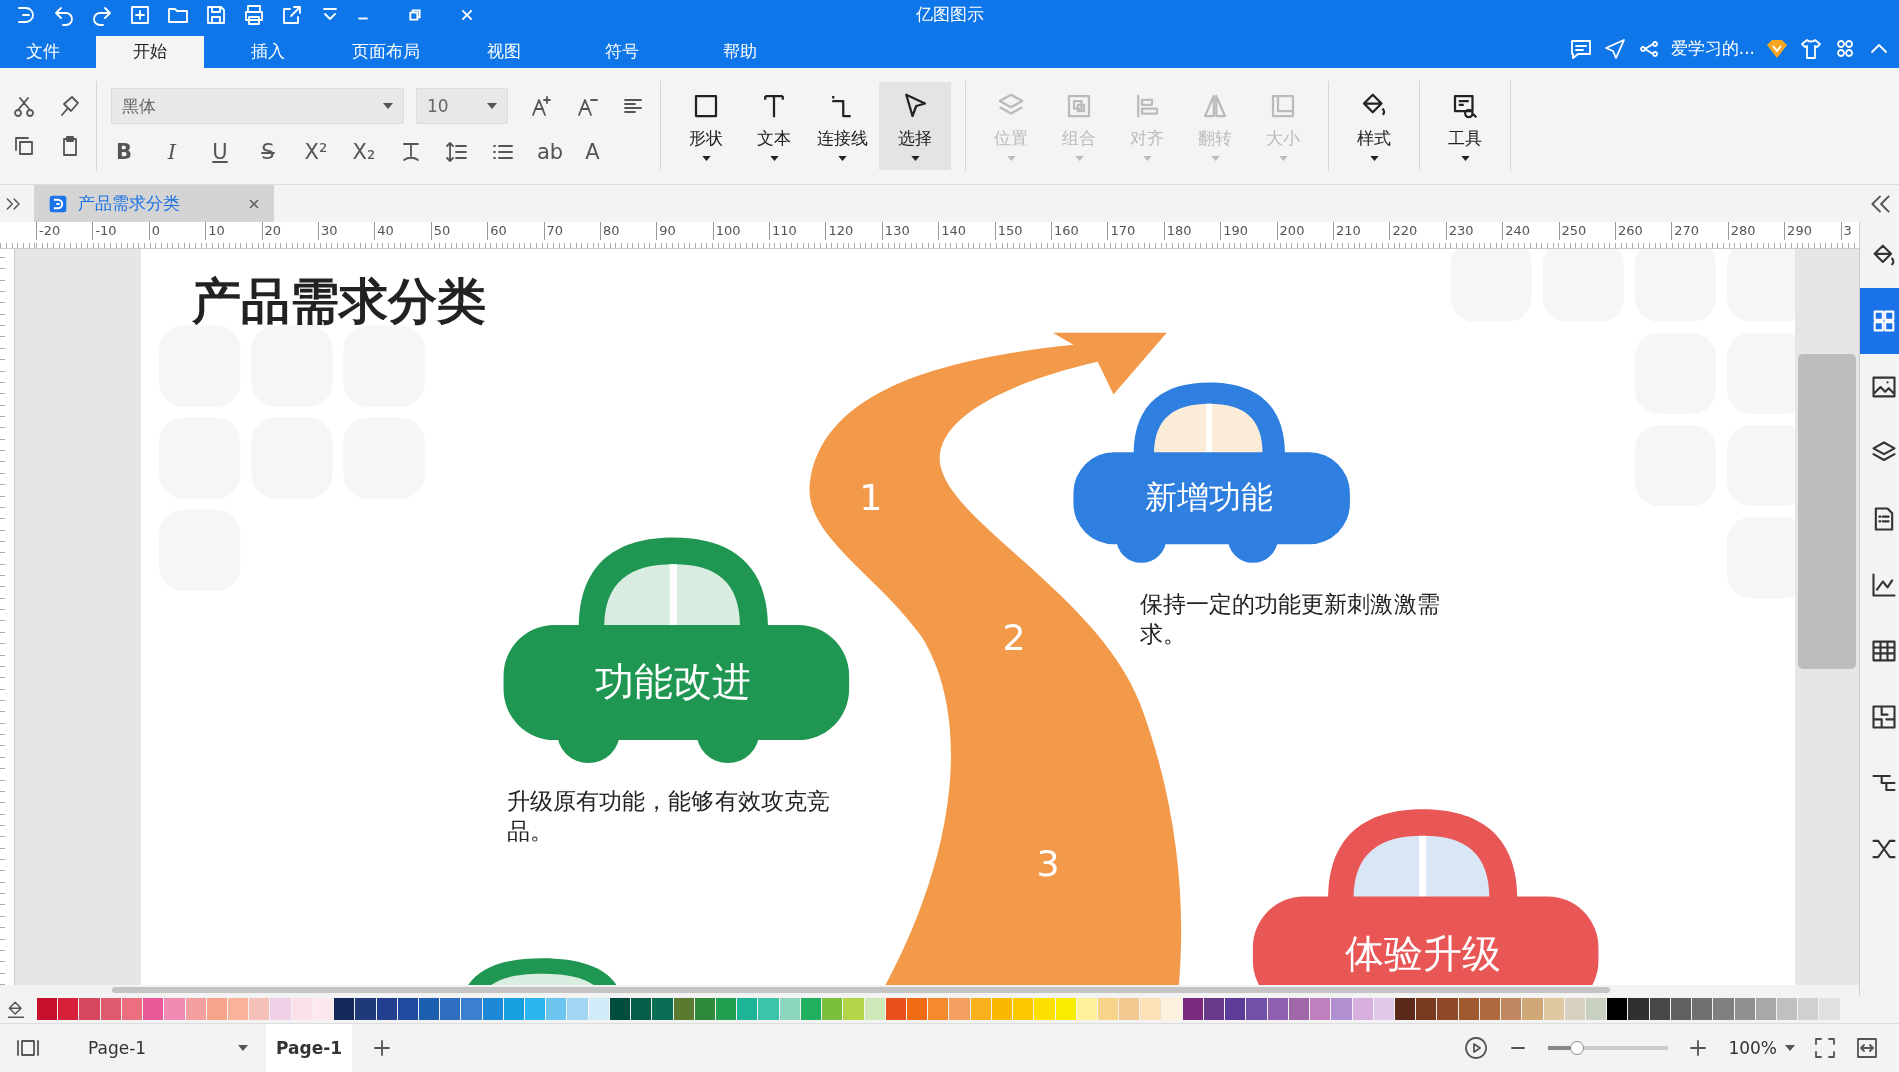 The height and width of the screenshot is (1072, 1899). What do you see at coordinates (1825, 1048) in the screenshot?
I see `fit-page-icon` at bounding box center [1825, 1048].